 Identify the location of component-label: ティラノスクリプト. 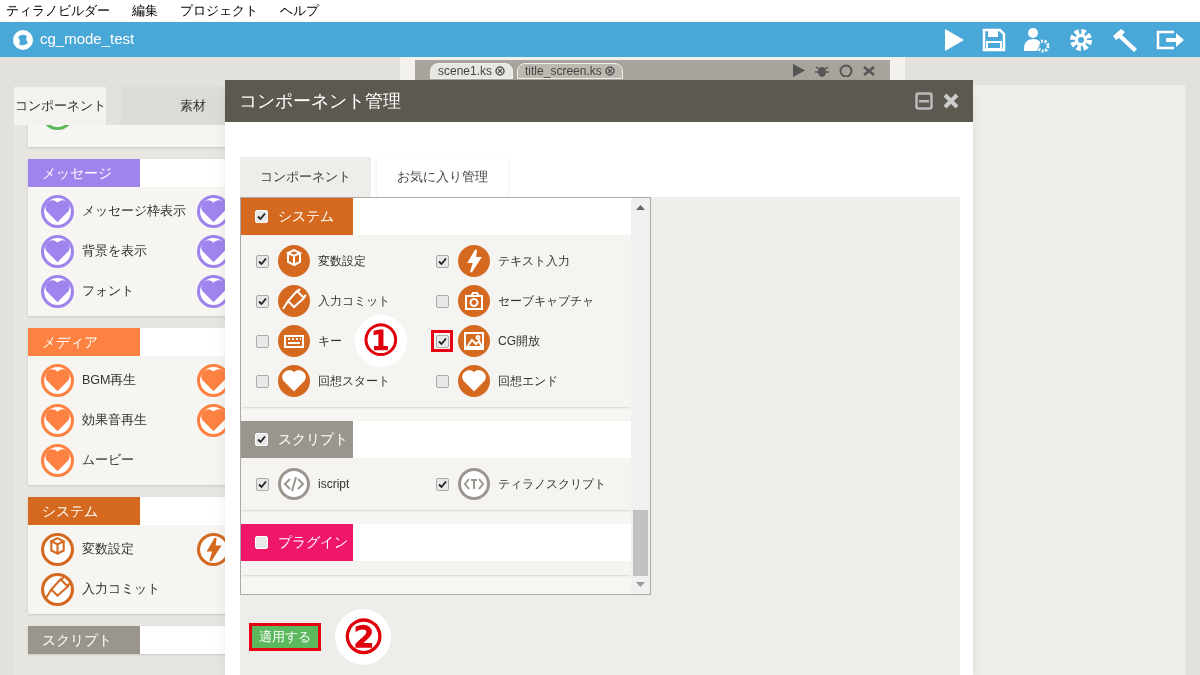
(552, 484).